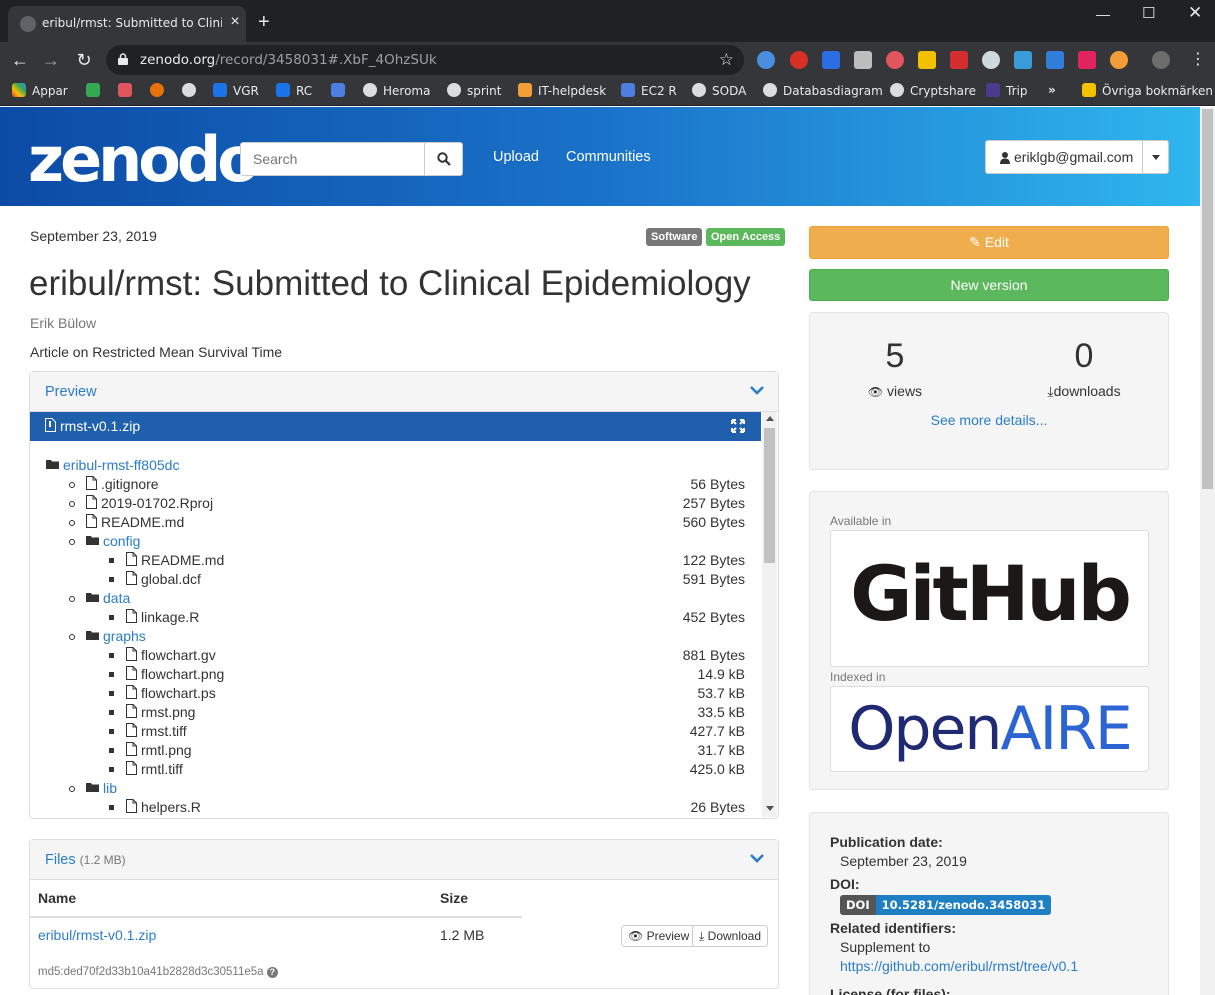  Describe the element at coordinates (770, 418) in the screenshot. I see `scroll-up-arrow-icon` at that location.